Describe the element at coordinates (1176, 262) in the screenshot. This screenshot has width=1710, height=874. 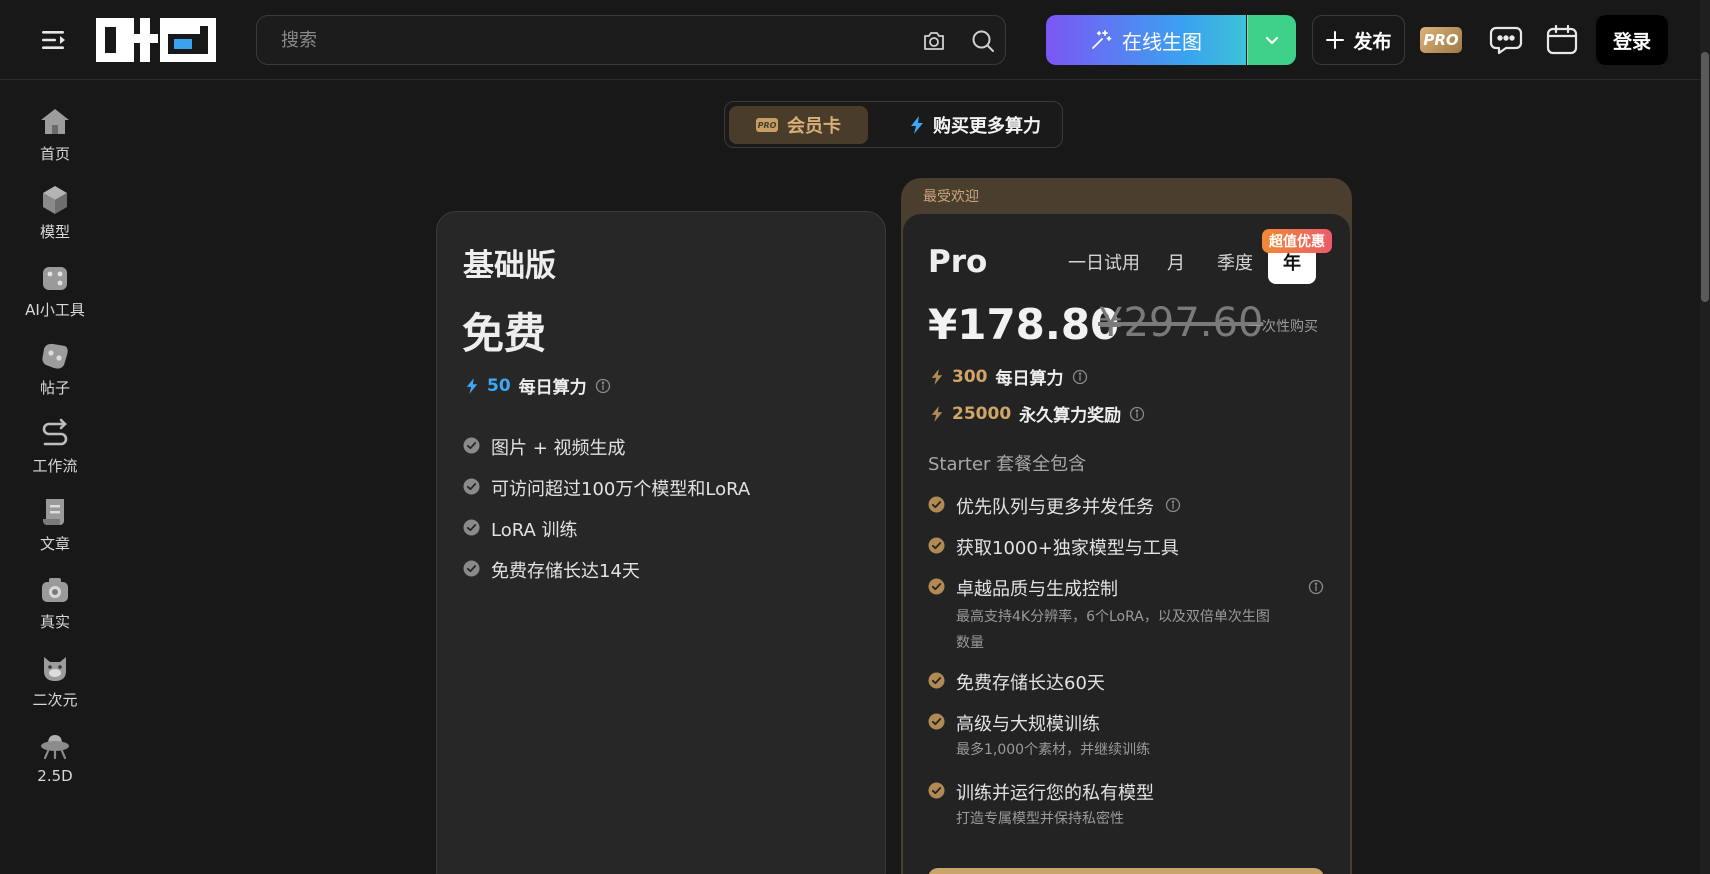
I see `period-tab-month: 月` at that location.